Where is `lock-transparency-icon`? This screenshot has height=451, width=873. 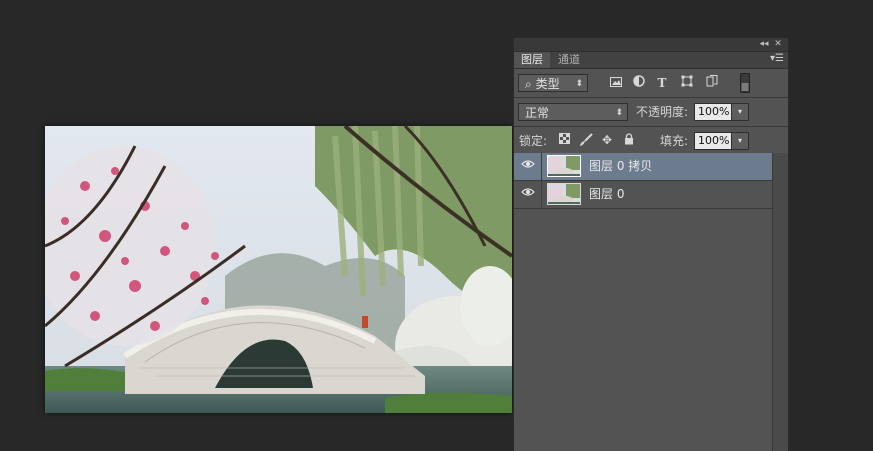
lock-transparency-icon is located at coordinates (564, 140).